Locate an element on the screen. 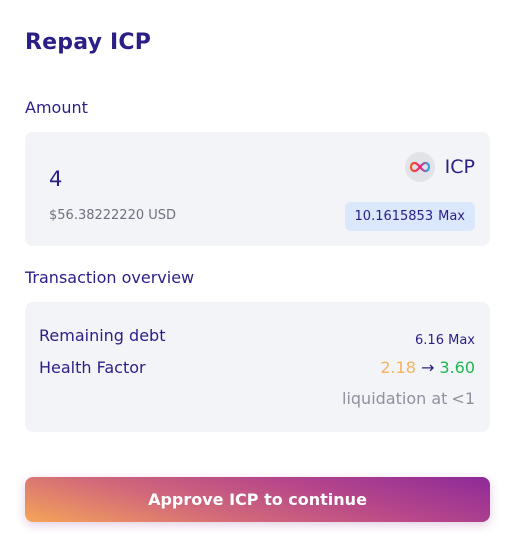  liquidation-label: liquidation at is located at coordinates (395, 398).